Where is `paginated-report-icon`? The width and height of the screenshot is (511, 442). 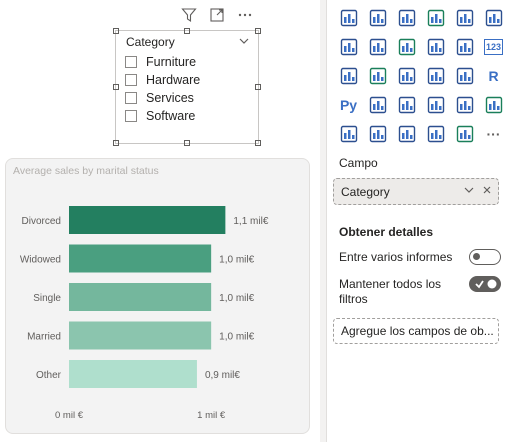 paginated-report-icon is located at coordinates (348, 133).